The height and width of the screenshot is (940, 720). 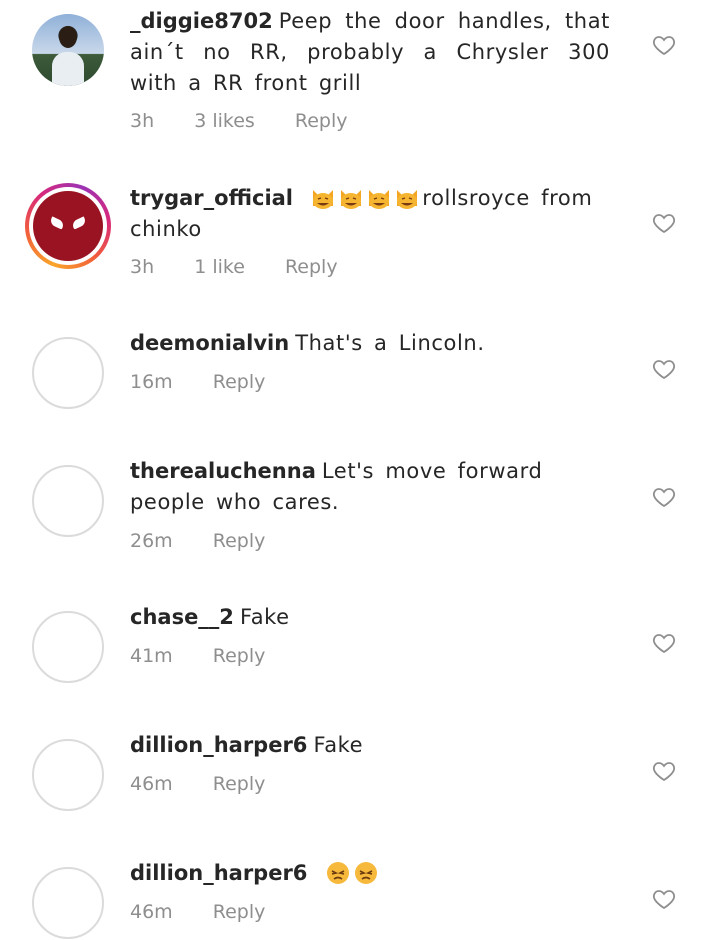 I want to click on comment-meta: 26m Reply, so click(x=214, y=541).